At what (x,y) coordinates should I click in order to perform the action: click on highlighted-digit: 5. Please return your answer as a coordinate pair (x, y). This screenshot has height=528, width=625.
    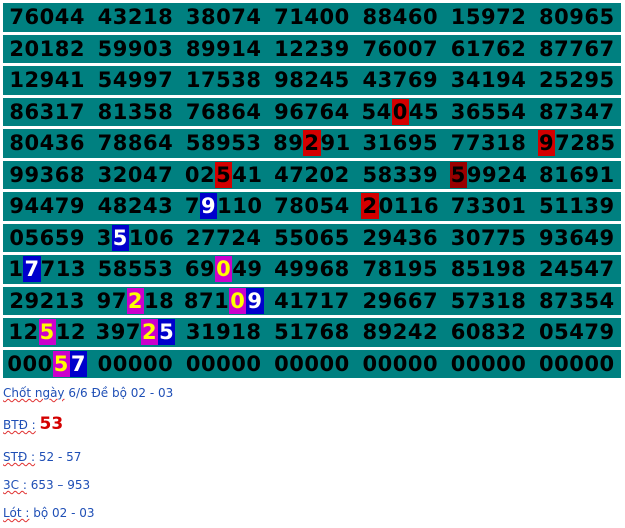
    Looking at the image, I should click on (458, 174).